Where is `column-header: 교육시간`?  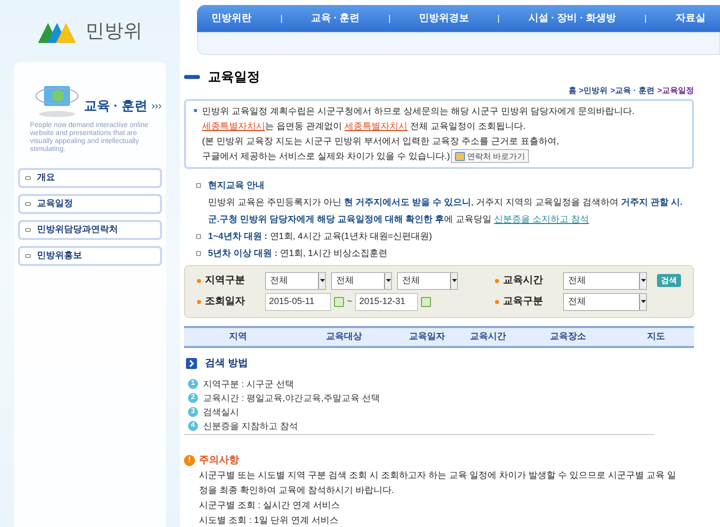 column-header: 교육시간 is located at coordinates (488, 336).